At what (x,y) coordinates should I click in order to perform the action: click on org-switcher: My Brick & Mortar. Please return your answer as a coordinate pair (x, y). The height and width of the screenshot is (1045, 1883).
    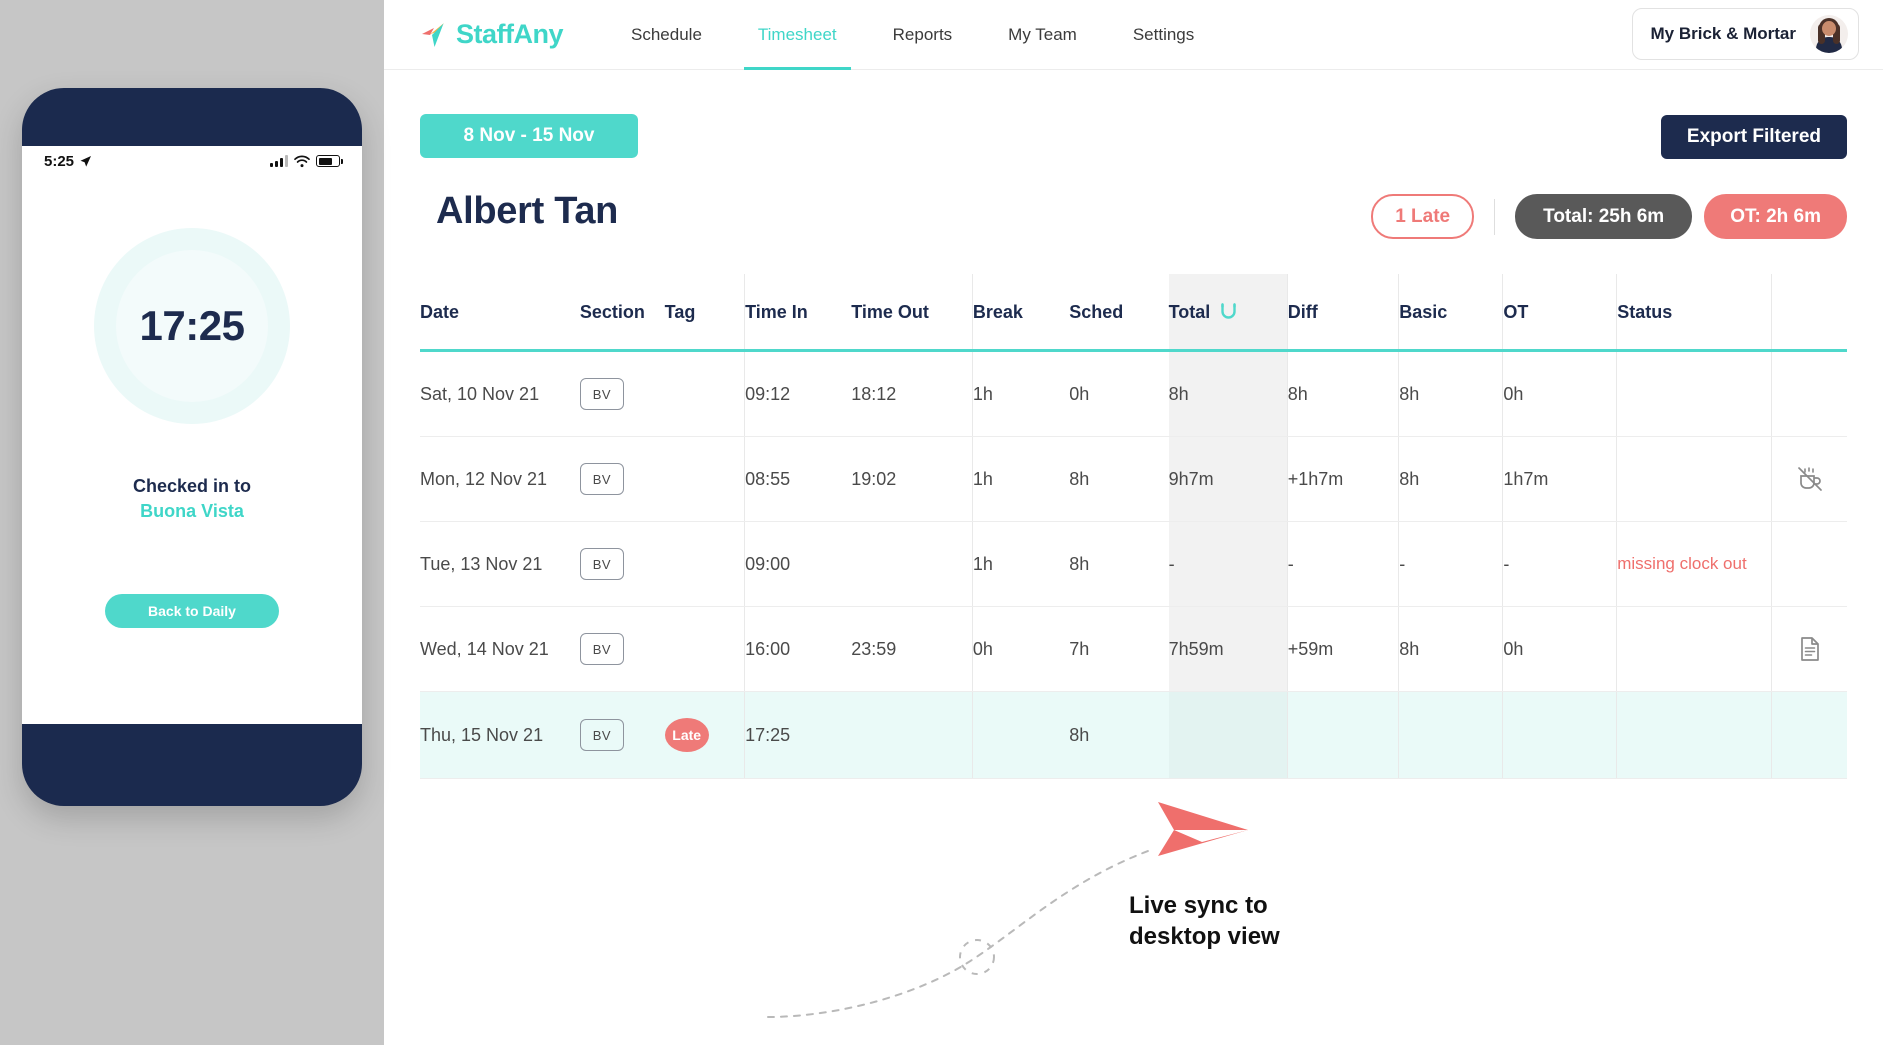
    Looking at the image, I should click on (1745, 34).